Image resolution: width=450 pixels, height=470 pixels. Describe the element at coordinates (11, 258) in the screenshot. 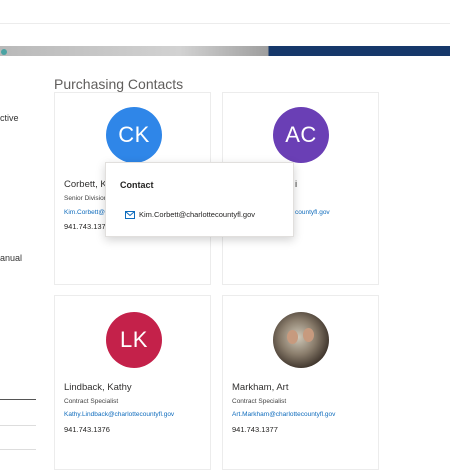

I see `sidebar-item-fragment: anual` at that location.